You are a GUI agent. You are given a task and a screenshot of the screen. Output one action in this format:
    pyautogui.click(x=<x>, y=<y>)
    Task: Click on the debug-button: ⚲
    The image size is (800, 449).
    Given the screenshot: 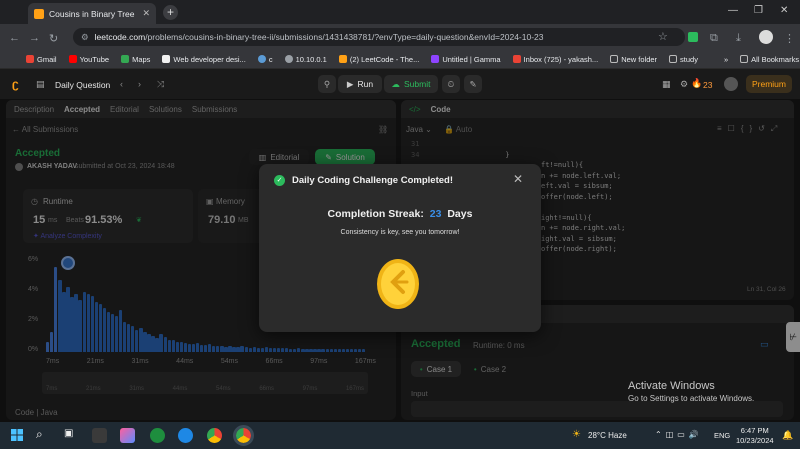 What is the action you would take?
    pyautogui.click(x=327, y=84)
    